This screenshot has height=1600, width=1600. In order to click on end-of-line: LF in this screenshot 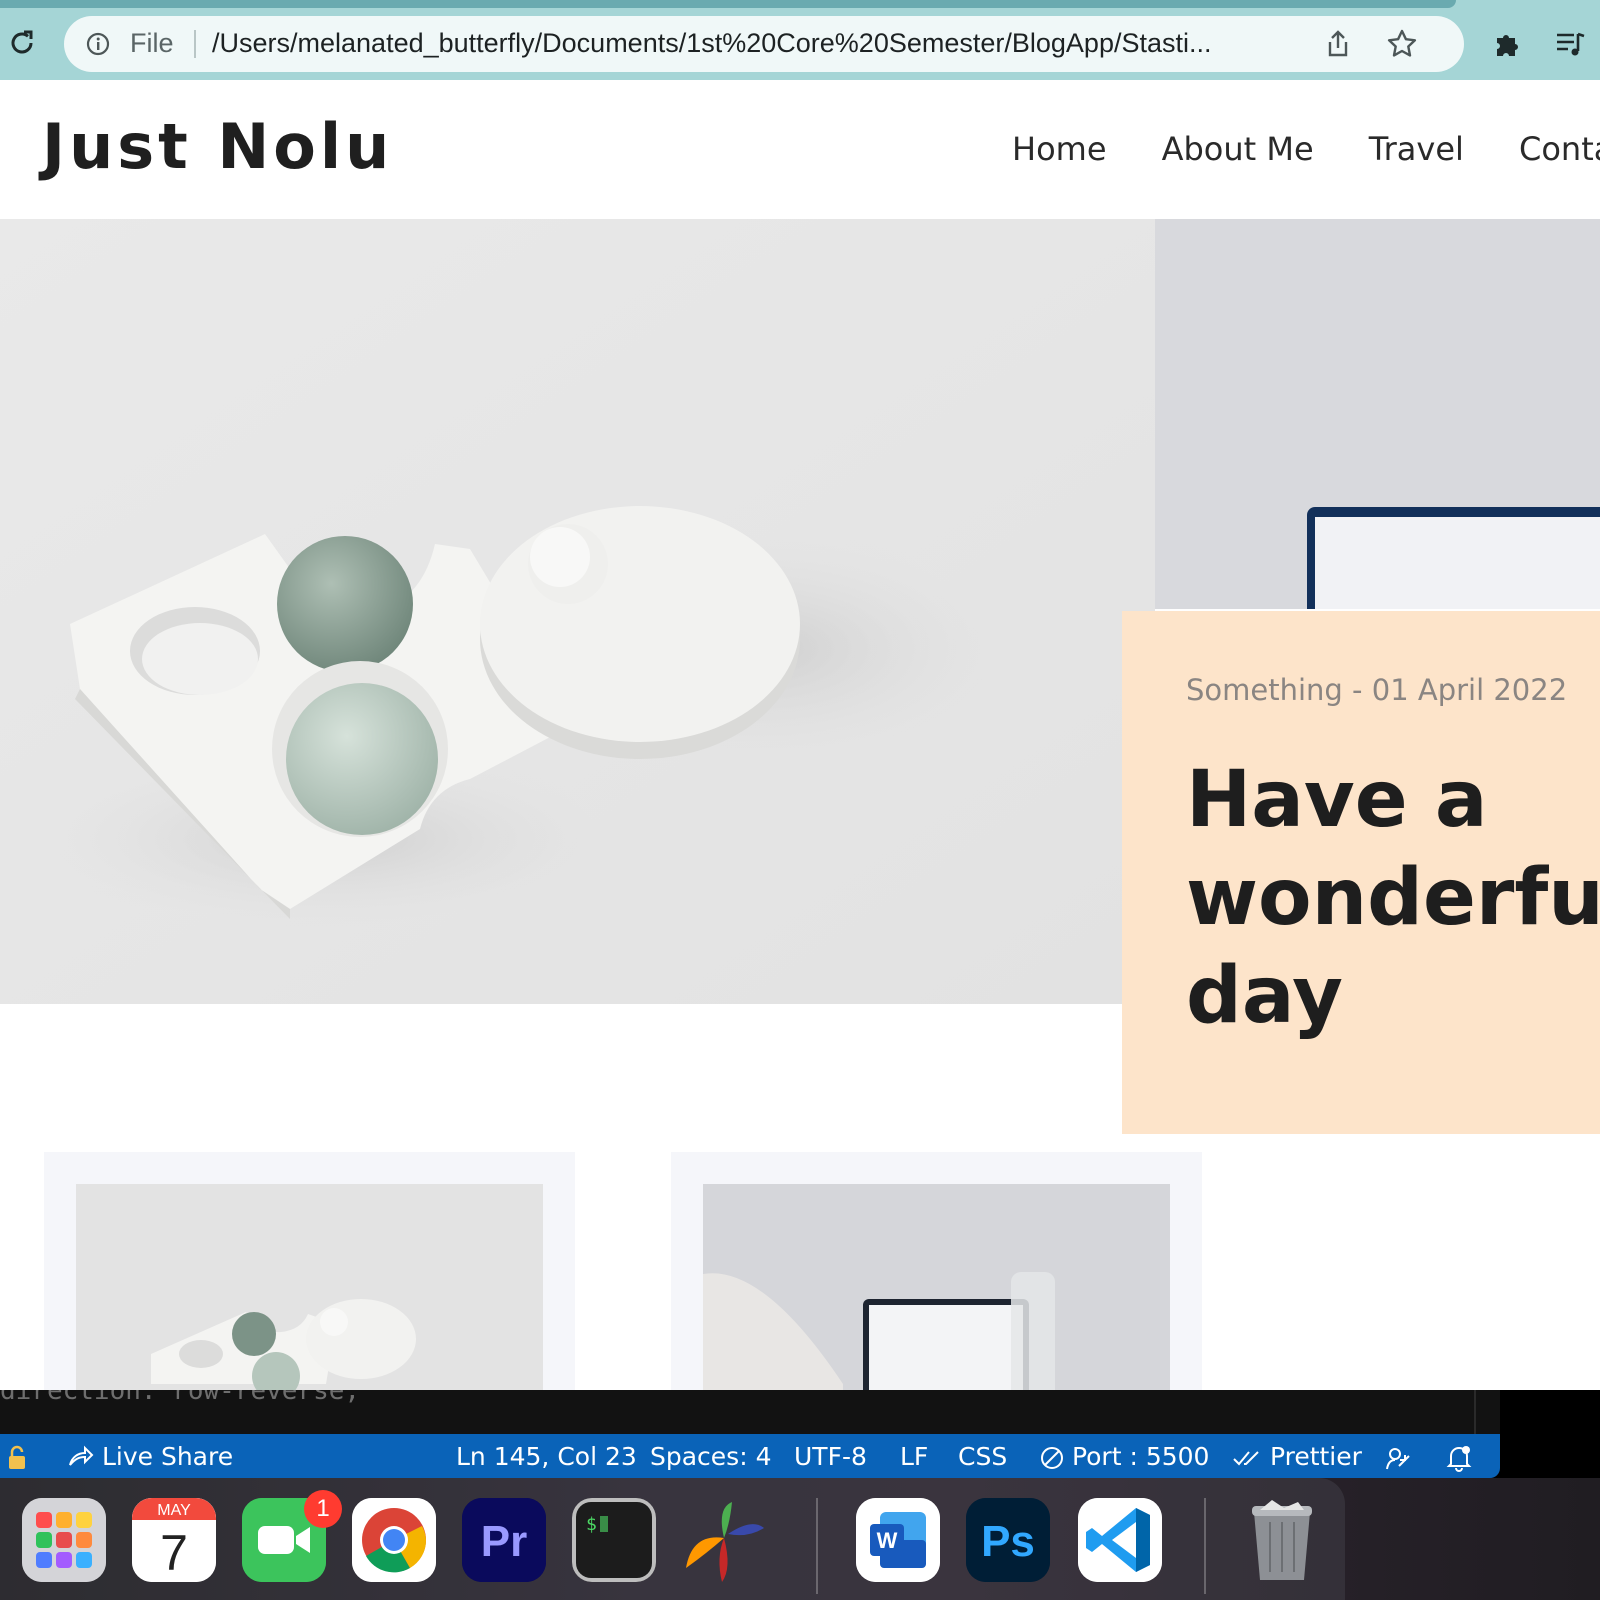, I will do `click(914, 1456)`.